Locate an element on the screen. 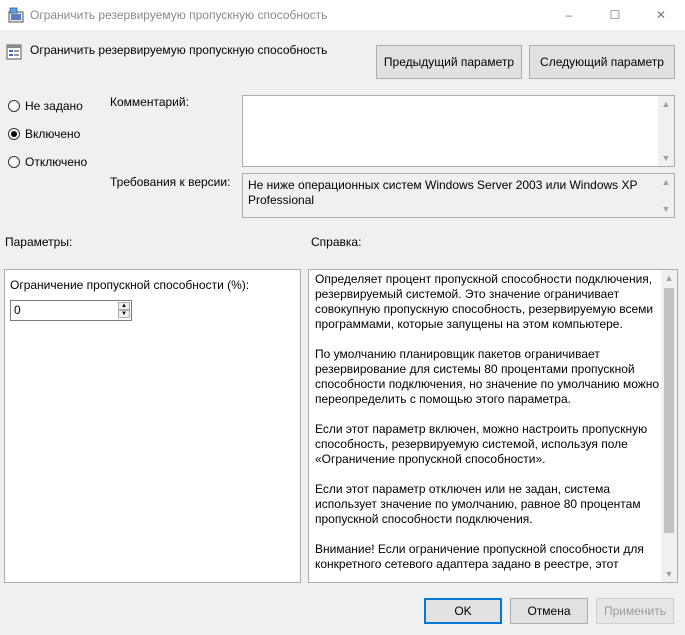 This screenshot has width=685, height=635. parameters-label: Параметры: is located at coordinates (39, 242).